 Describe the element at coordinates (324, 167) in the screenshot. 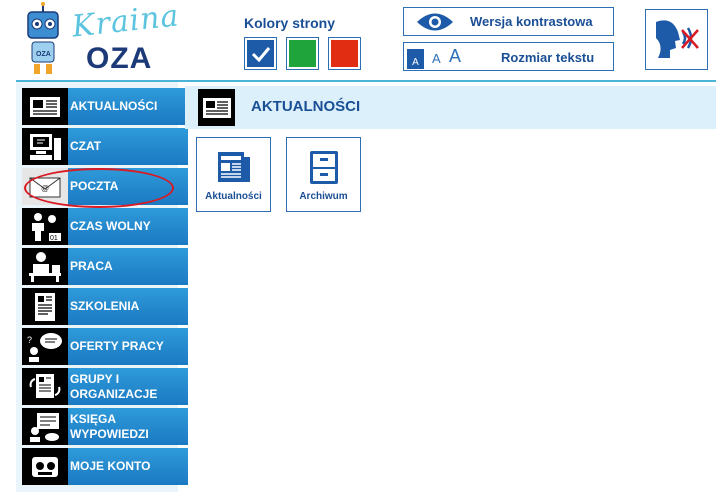

I see `archive-cabinet-icon` at that location.